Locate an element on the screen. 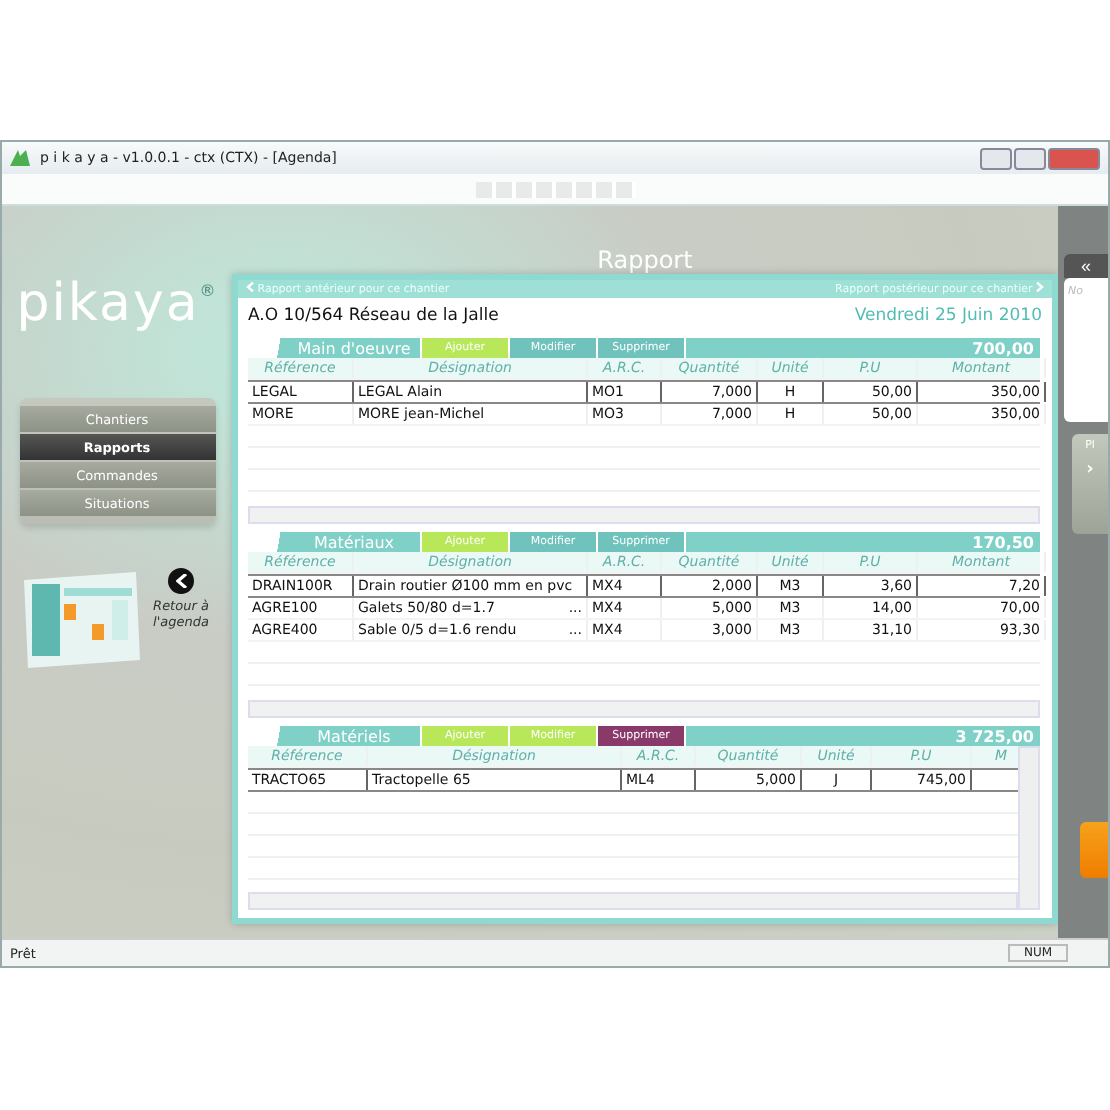  minimize-button is located at coordinates (996, 158).